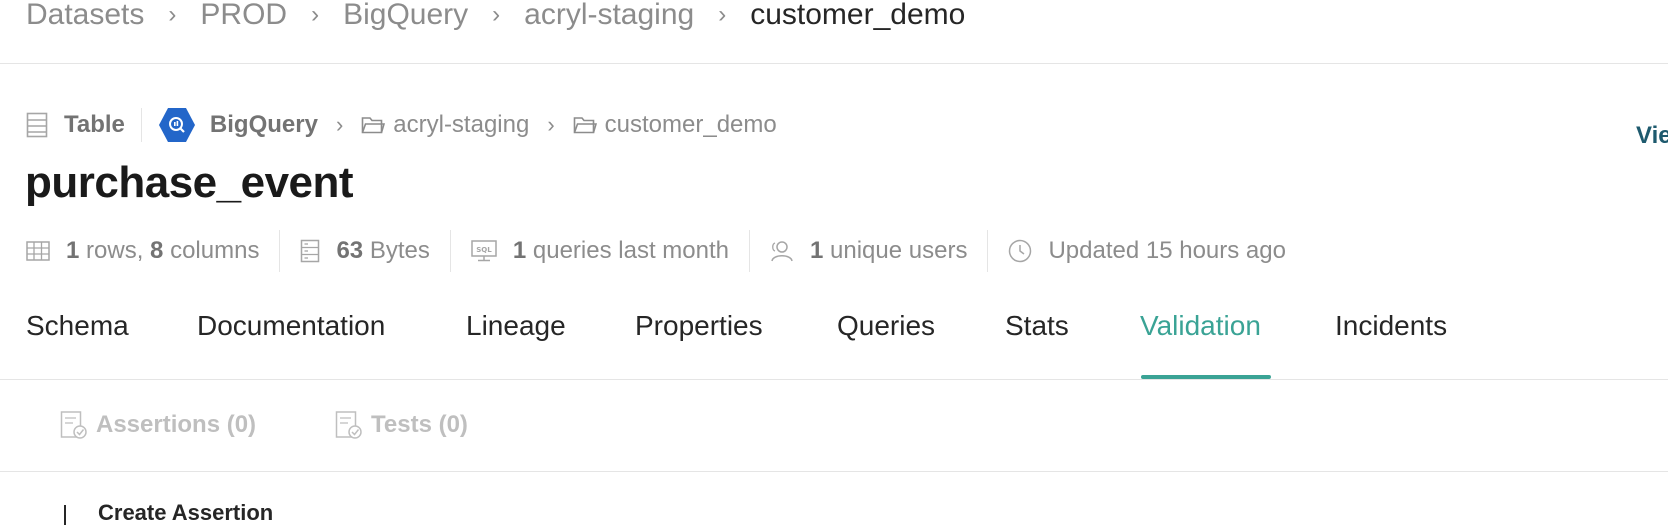 This screenshot has height=526, width=1668. What do you see at coordinates (77, 326) in the screenshot?
I see `tab-schema: Schema` at bounding box center [77, 326].